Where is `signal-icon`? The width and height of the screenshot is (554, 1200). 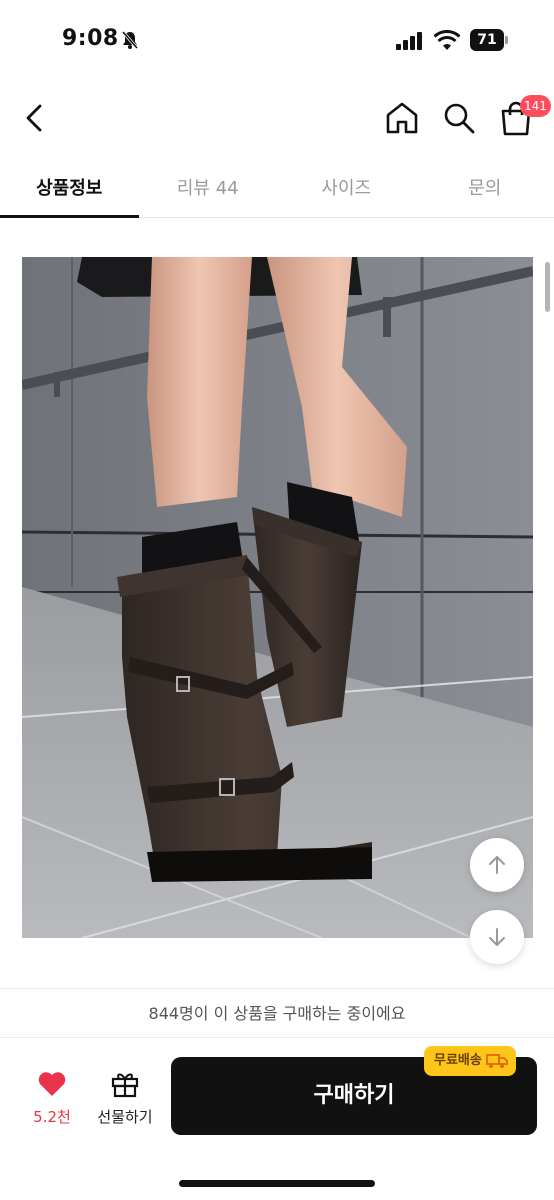 signal-icon is located at coordinates (409, 41).